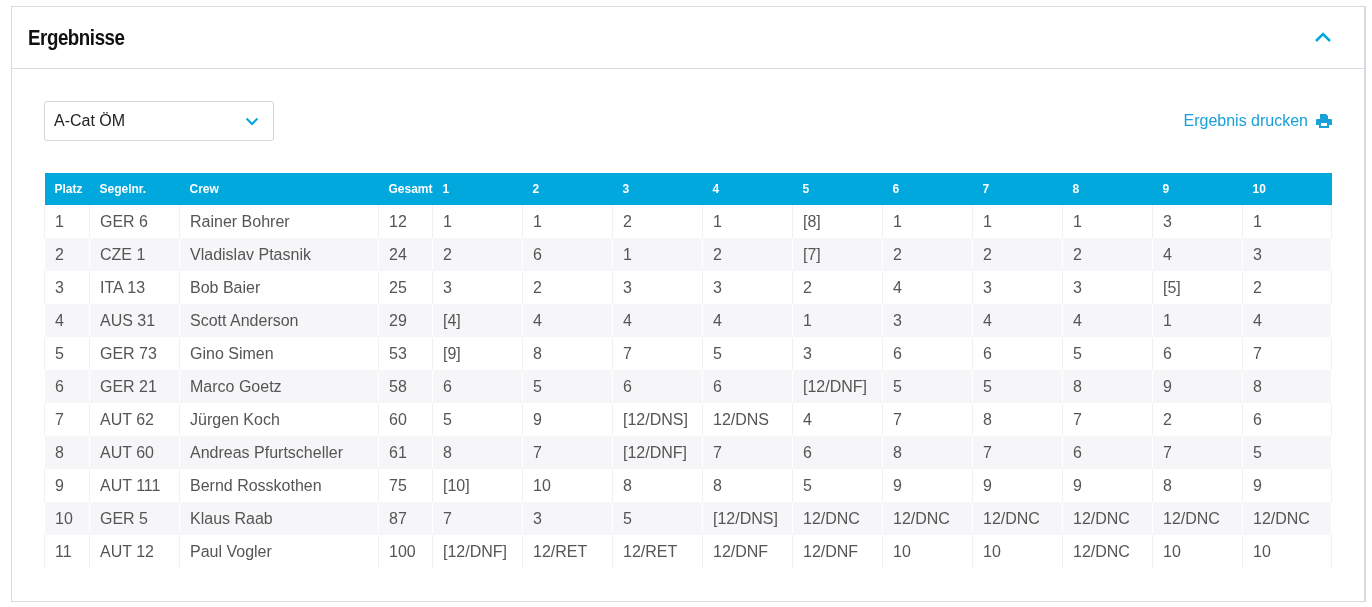  Describe the element at coordinates (76, 37) in the screenshot. I see `panel-title: Ergebnisse` at that location.